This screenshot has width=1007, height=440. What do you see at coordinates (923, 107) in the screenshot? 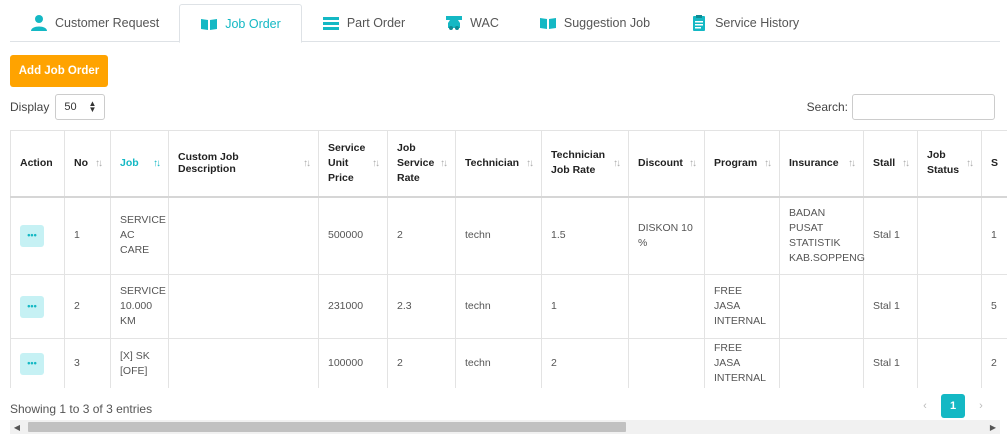
I see `search-input` at bounding box center [923, 107].